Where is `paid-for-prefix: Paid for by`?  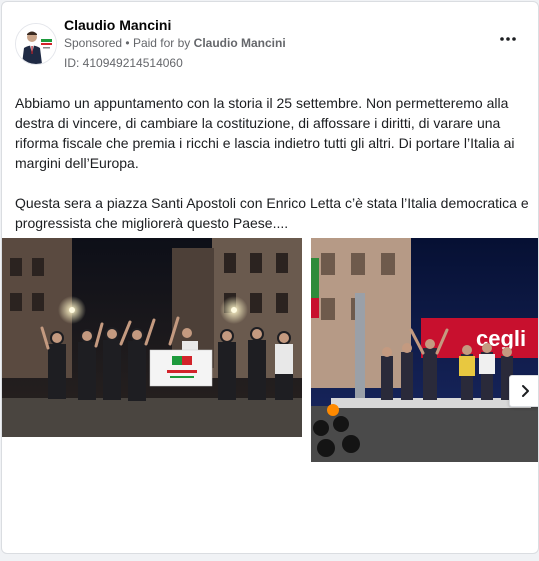 paid-for-prefix: Paid for by is located at coordinates (161, 43).